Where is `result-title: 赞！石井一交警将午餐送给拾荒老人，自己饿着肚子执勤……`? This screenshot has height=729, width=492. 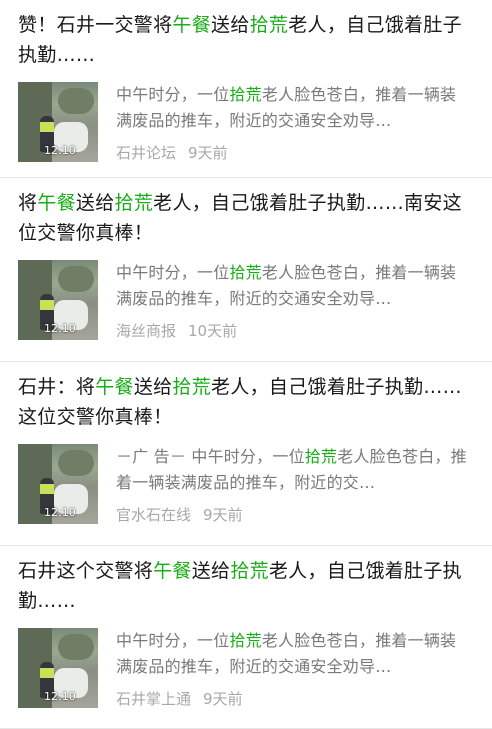
result-title: 赞！石井一交警将午餐送给拾荒老人，自己饿着肚子执勤…… is located at coordinates (244, 40).